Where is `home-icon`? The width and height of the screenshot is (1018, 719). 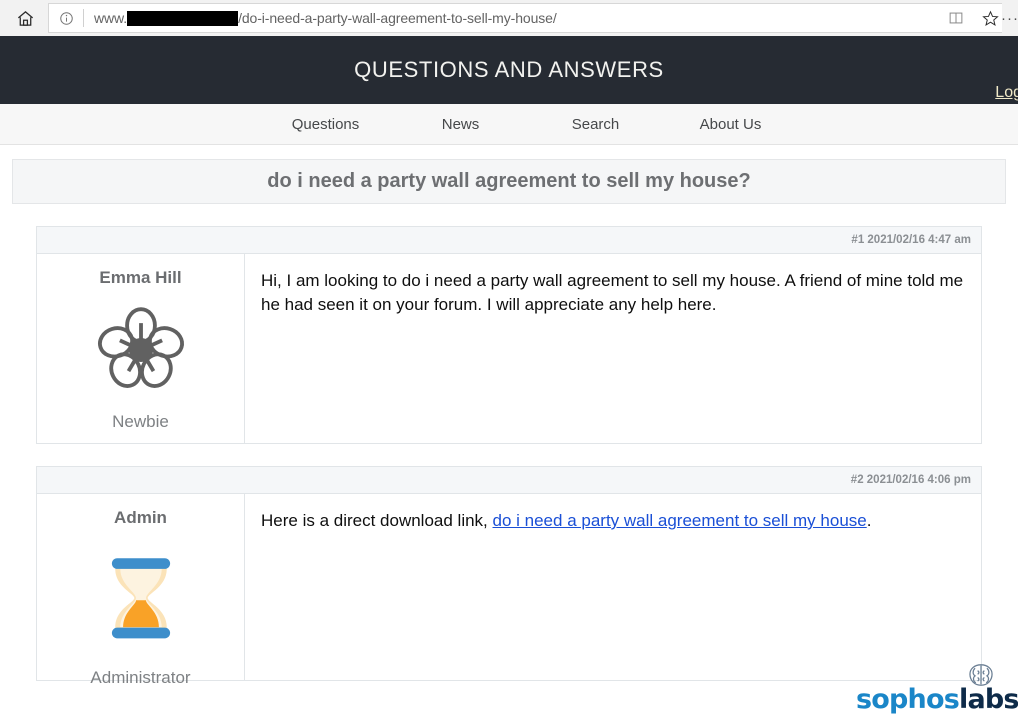 home-icon is located at coordinates (25, 18).